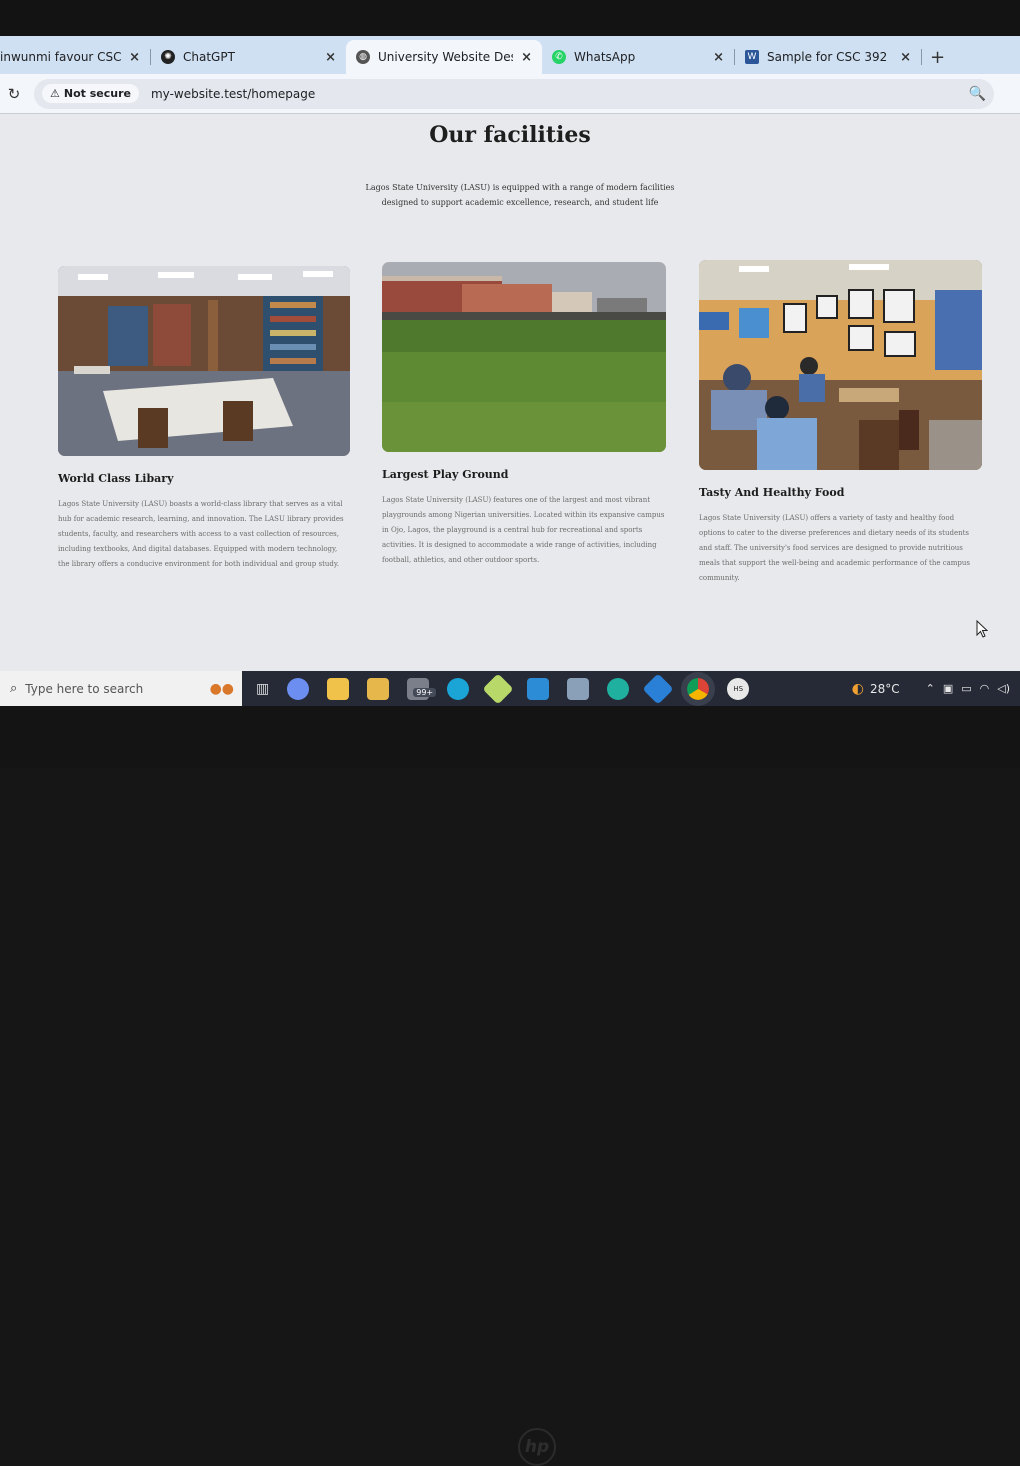 The width and height of the screenshot is (1020, 1466). Describe the element at coordinates (298, 688) in the screenshot. I see `copilot-icon` at that location.